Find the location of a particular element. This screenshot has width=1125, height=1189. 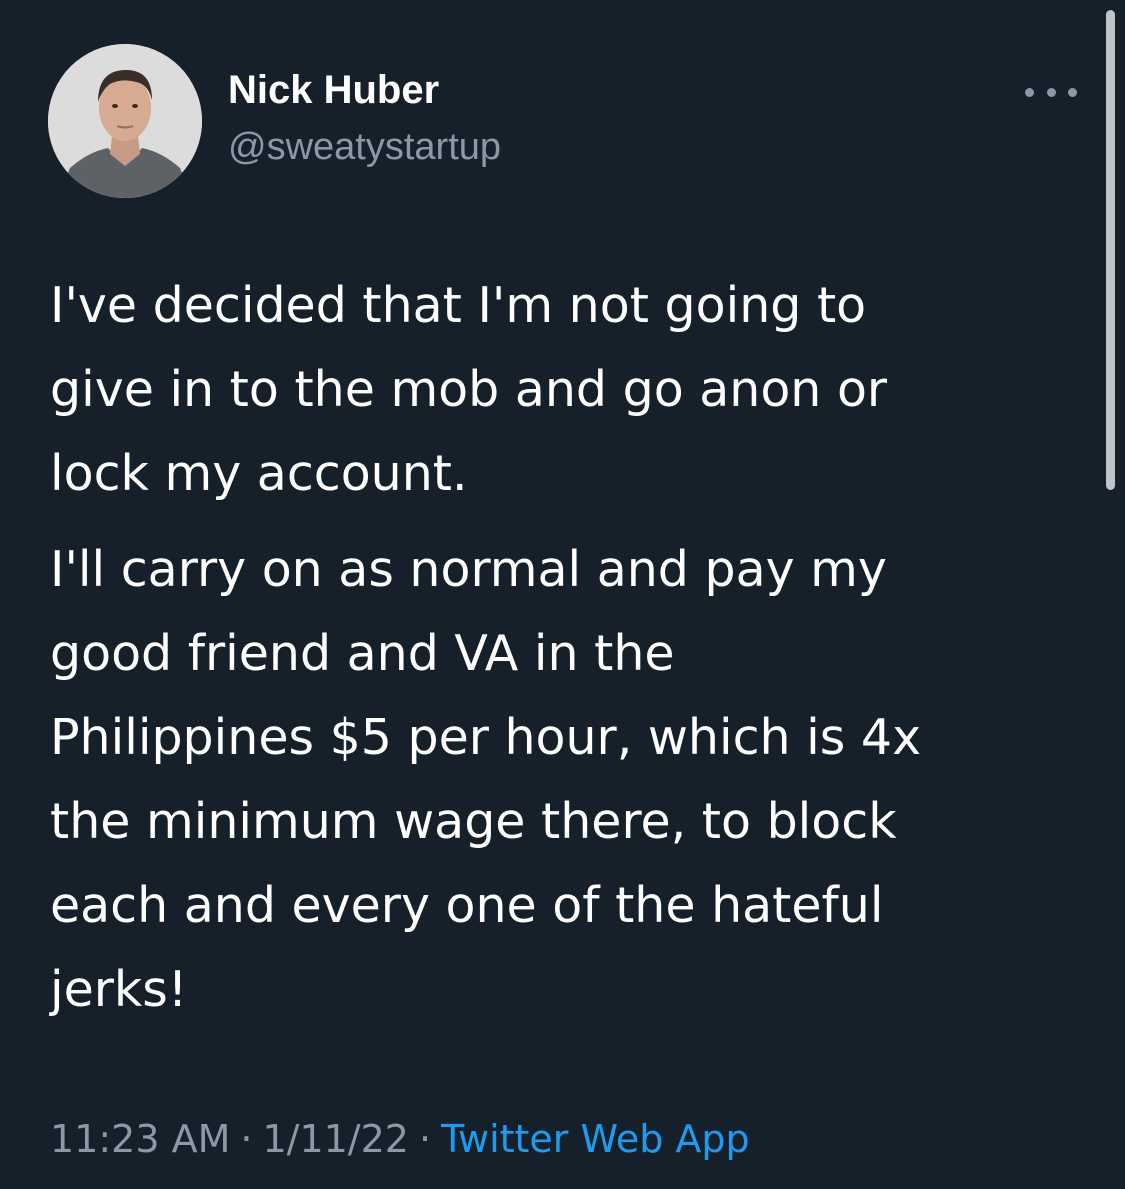

avatar is located at coordinates (125, 121).